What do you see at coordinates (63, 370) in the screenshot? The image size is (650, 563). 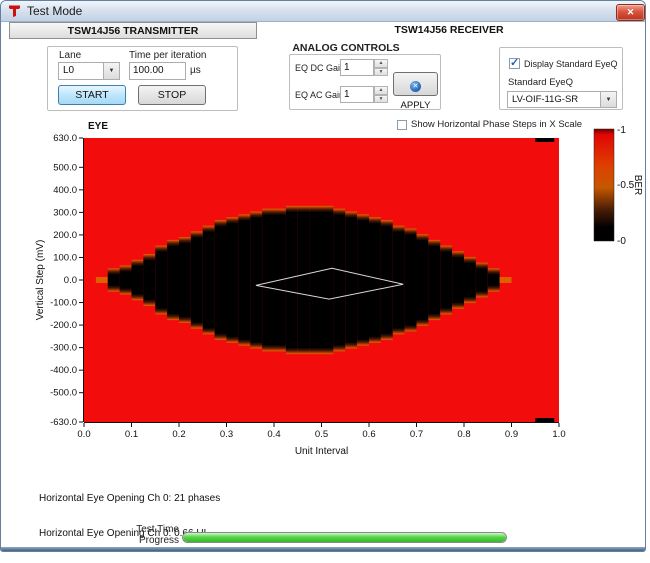 I see `svg-text: -400.0` at bounding box center [63, 370].